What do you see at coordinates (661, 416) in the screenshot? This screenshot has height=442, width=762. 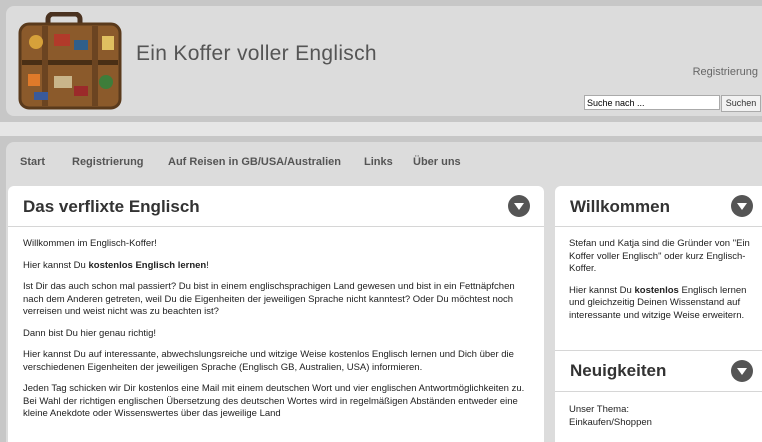 I see `news-content: Unser Thema: Einkaufen/Shoppen` at bounding box center [661, 416].